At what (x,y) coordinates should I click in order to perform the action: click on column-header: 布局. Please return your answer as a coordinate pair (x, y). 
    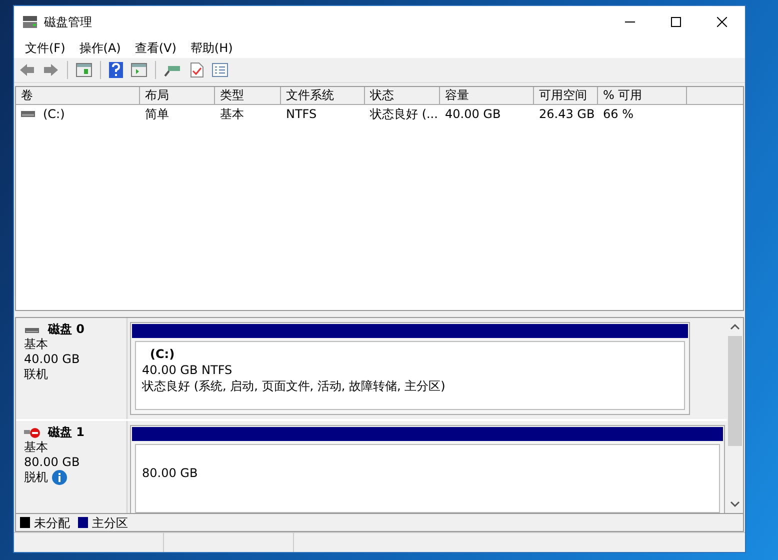
    Looking at the image, I should click on (177, 95).